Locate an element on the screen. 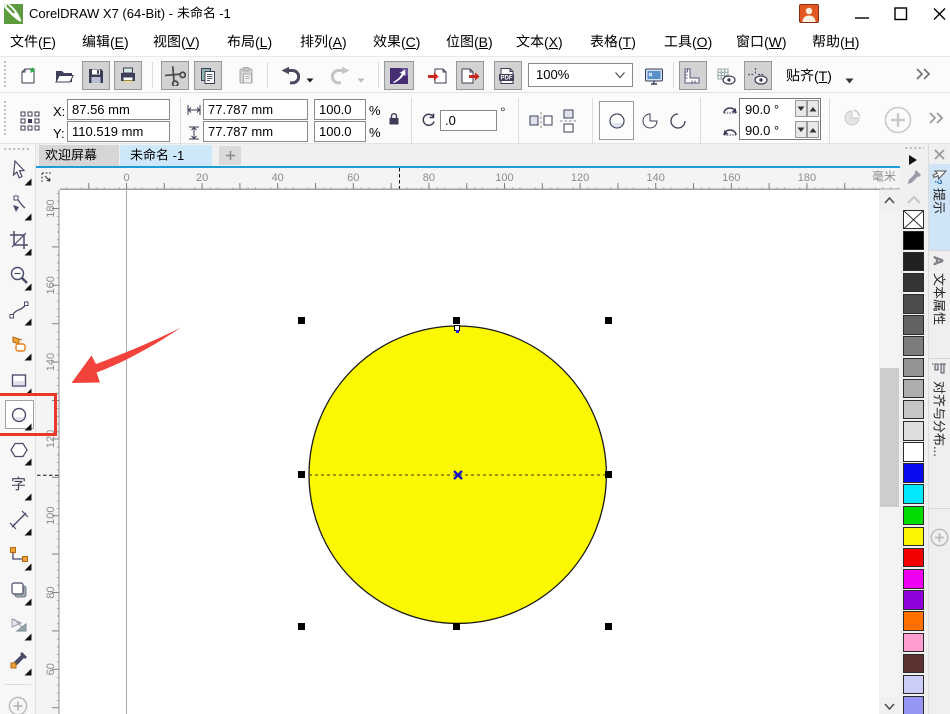 The image size is (950, 714). svg-text: 0 is located at coordinates (126, 178).